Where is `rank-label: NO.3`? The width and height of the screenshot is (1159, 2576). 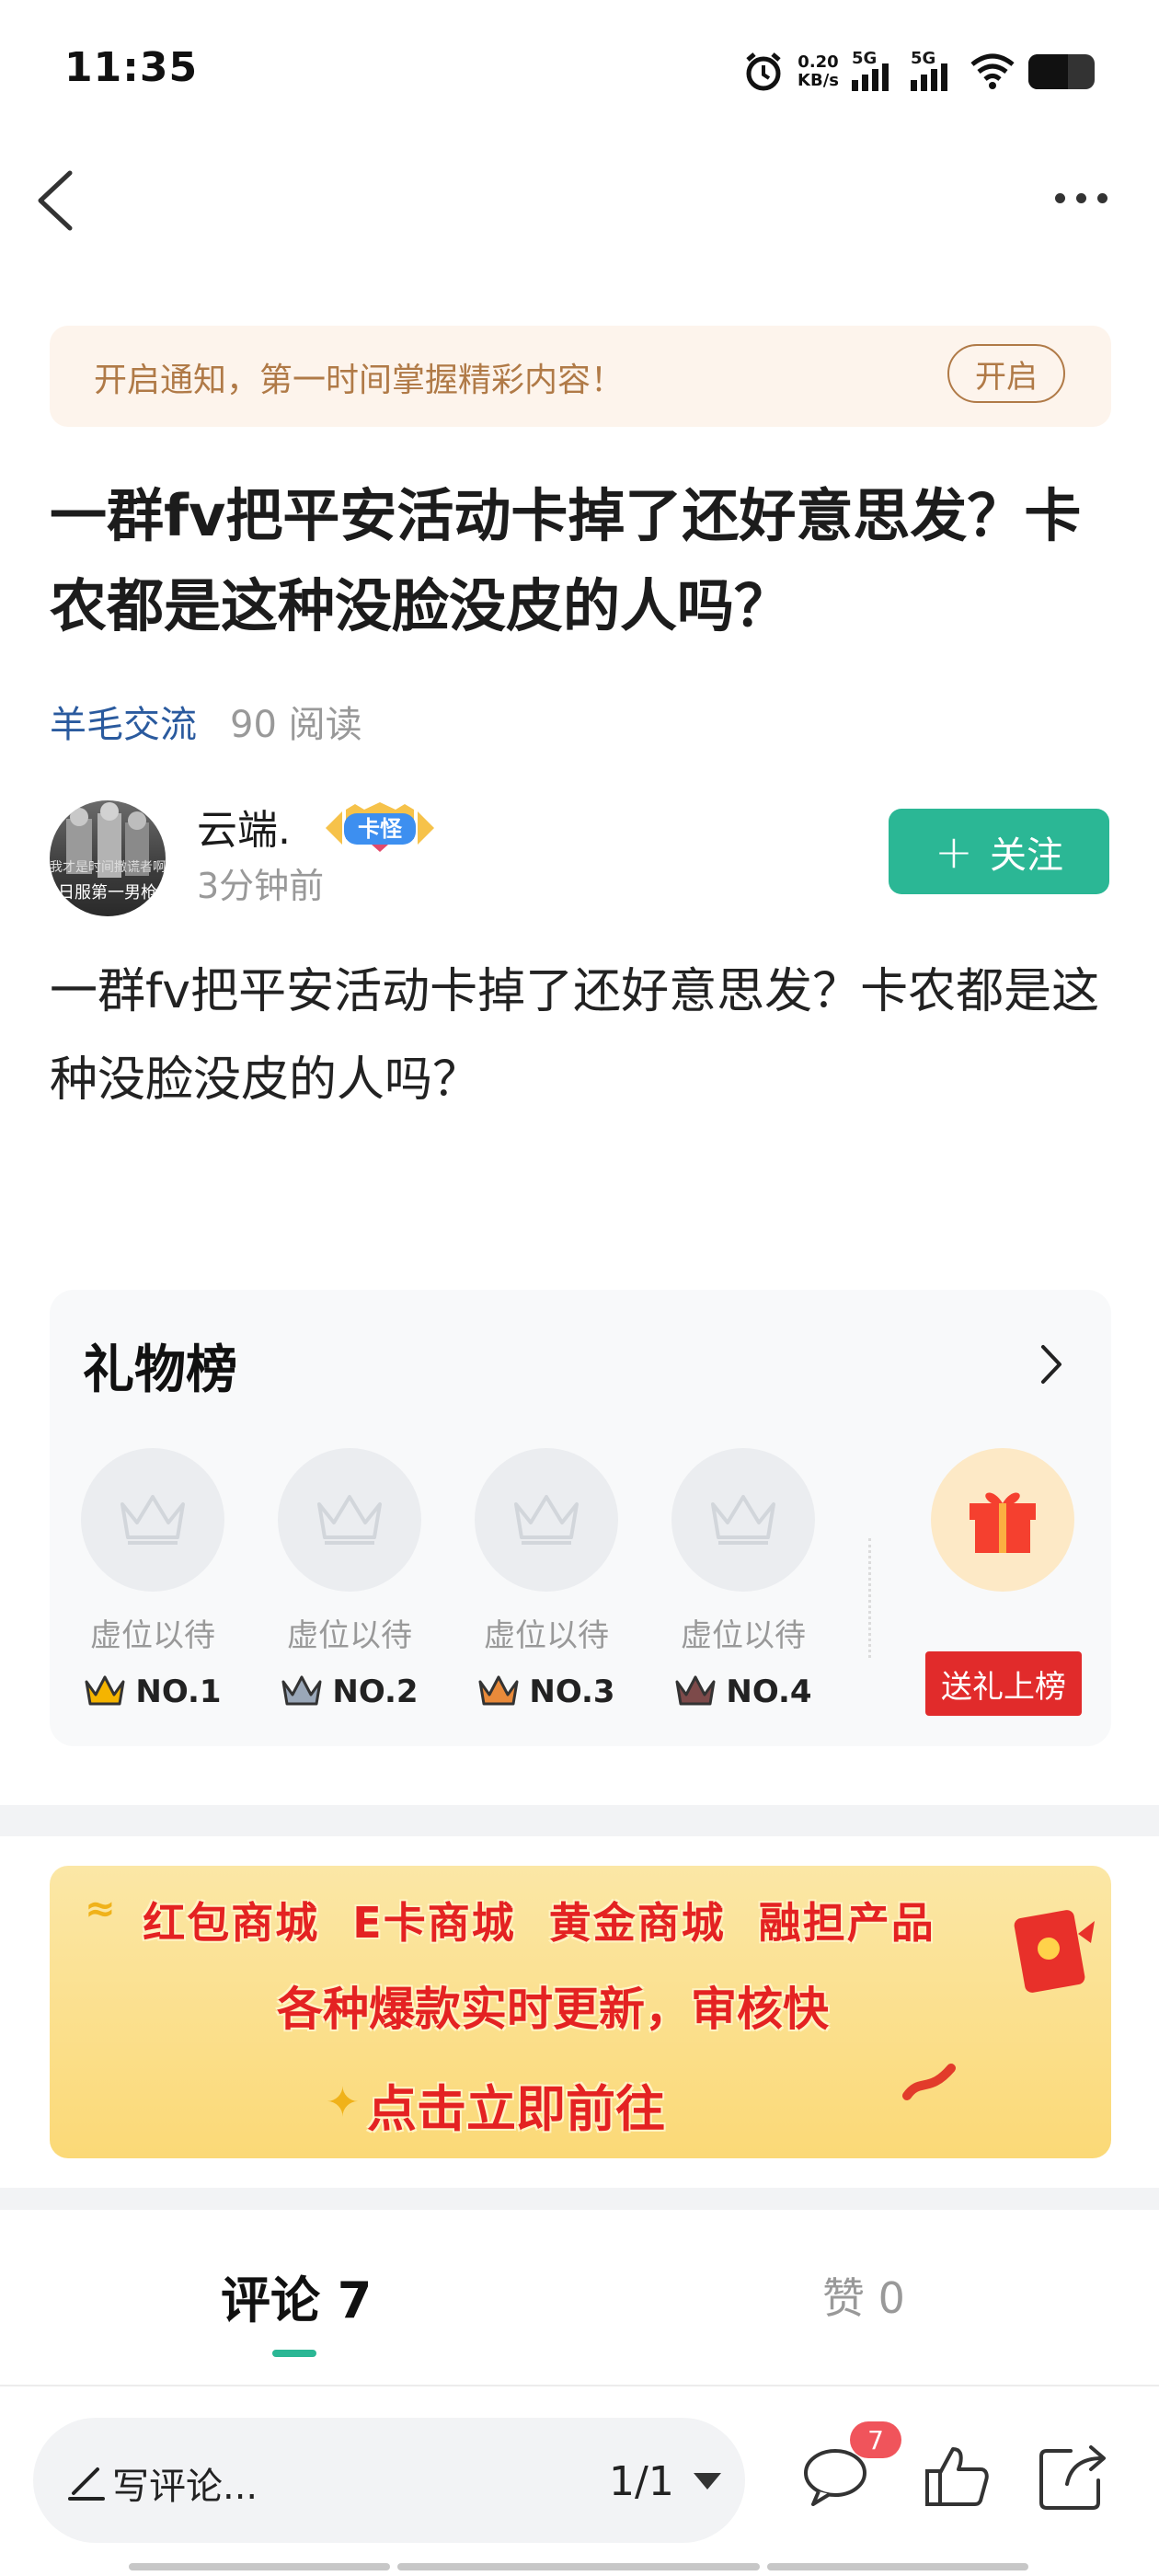
rank-label: NO.3 is located at coordinates (546, 1691).